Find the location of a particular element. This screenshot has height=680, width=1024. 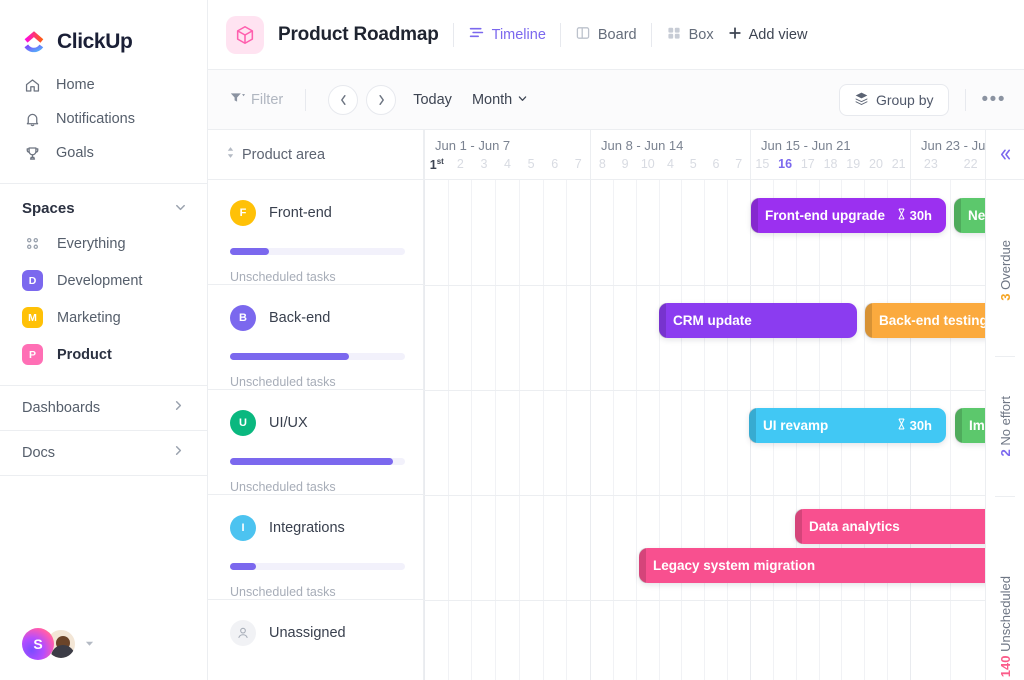

day-cell: 3 is located at coordinates (484, 164).